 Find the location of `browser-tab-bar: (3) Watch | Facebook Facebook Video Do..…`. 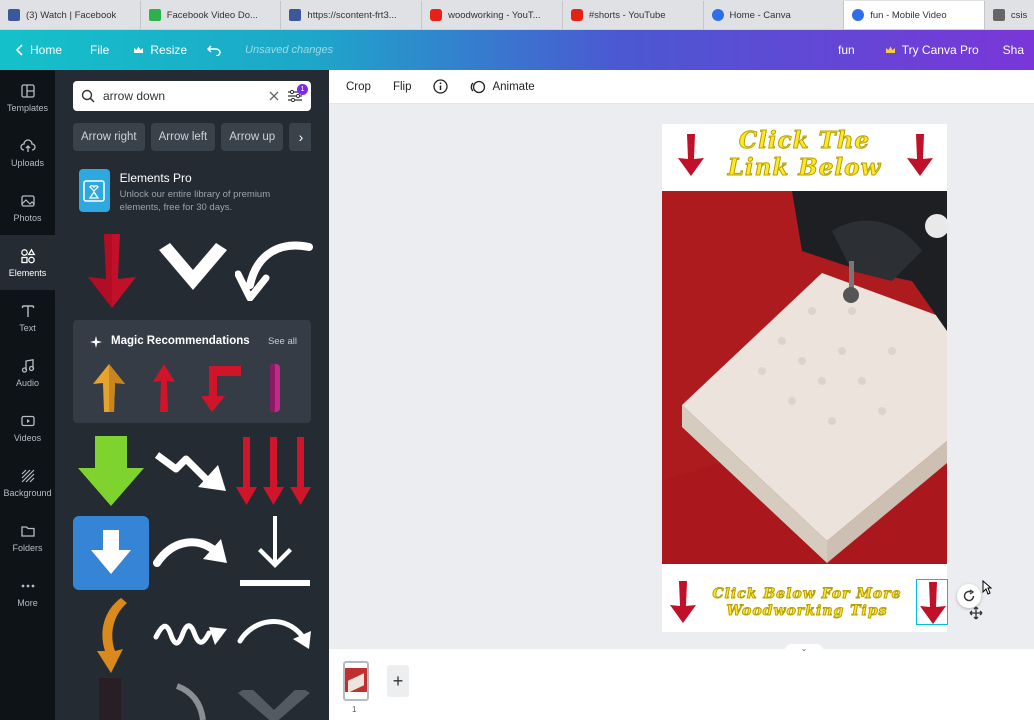

browser-tab-bar: (3) Watch | Facebook Facebook Video Do..… is located at coordinates (517, 15).